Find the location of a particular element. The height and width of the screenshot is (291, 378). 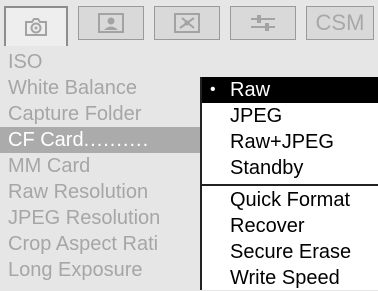

popup-option-raw-jpeg: Raw+JPEG is located at coordinates (290, 142).